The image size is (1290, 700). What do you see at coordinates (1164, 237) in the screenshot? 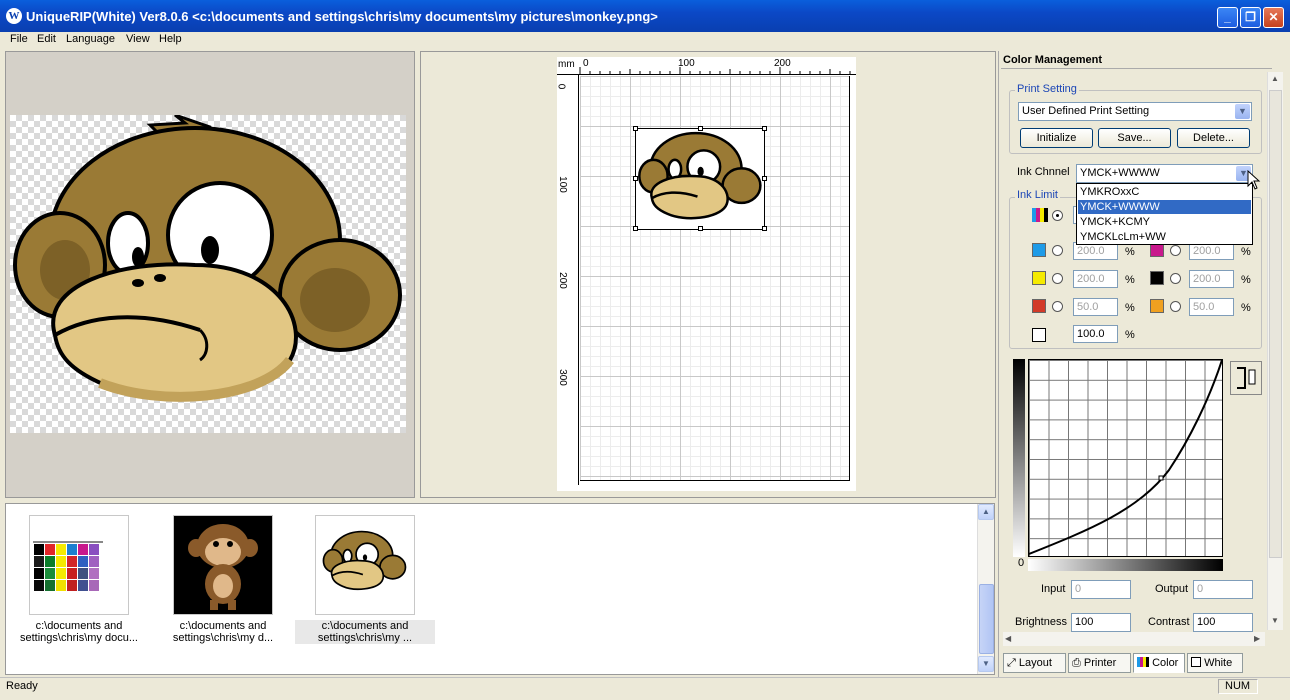
I see `dropdown-option: YMCKLcLm+WW` at bounding box center [1164, 237].